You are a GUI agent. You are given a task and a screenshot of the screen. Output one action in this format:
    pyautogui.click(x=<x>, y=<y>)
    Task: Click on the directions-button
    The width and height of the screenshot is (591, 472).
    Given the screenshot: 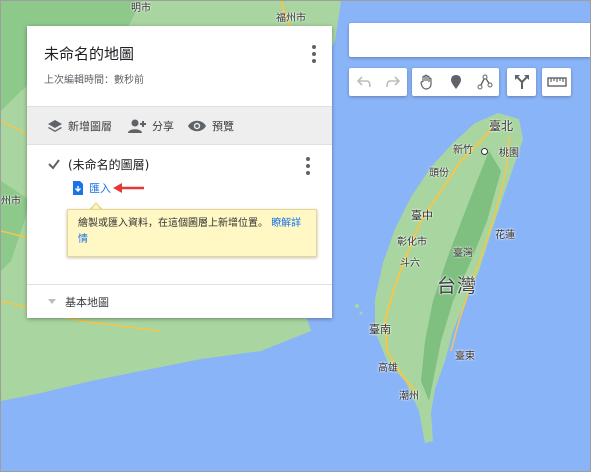 What is the action you would take?
    pyautogui.click(x=521, y=82)
    